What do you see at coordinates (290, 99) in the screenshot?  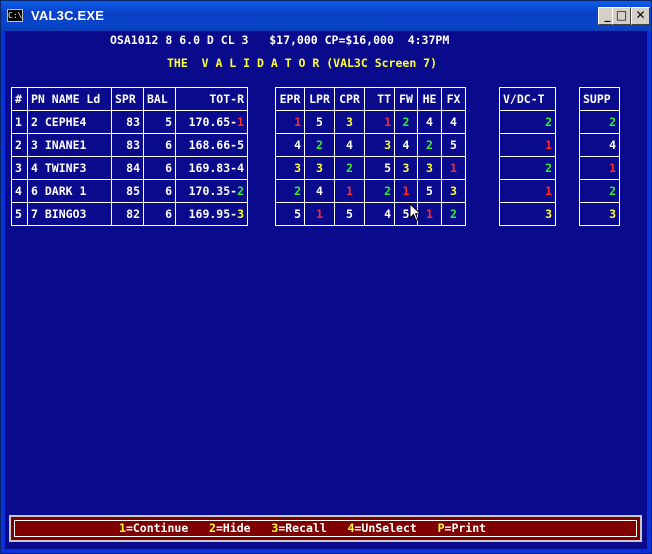 I see `col-header-epr: EPR` at bounding box center [290, 99].